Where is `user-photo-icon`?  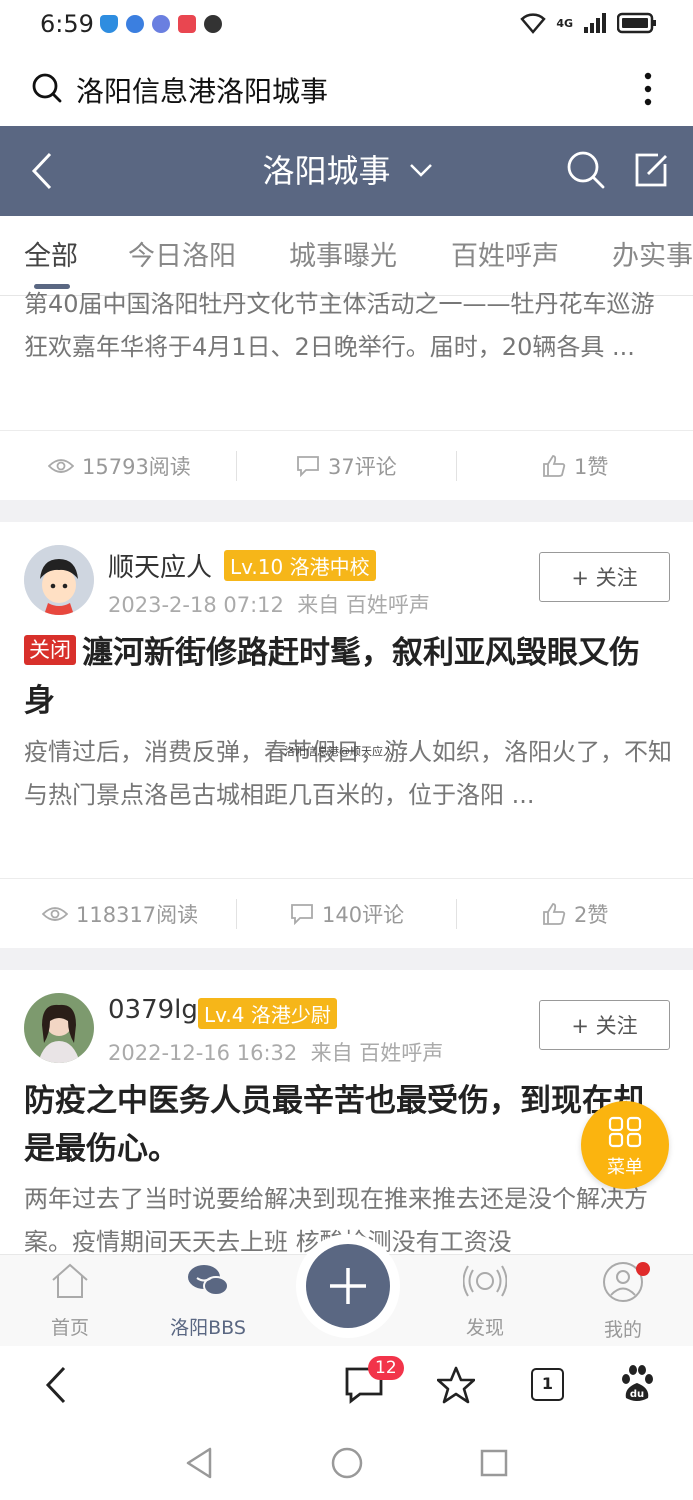
user-photo-icon is located at coordinates (59, 1028).